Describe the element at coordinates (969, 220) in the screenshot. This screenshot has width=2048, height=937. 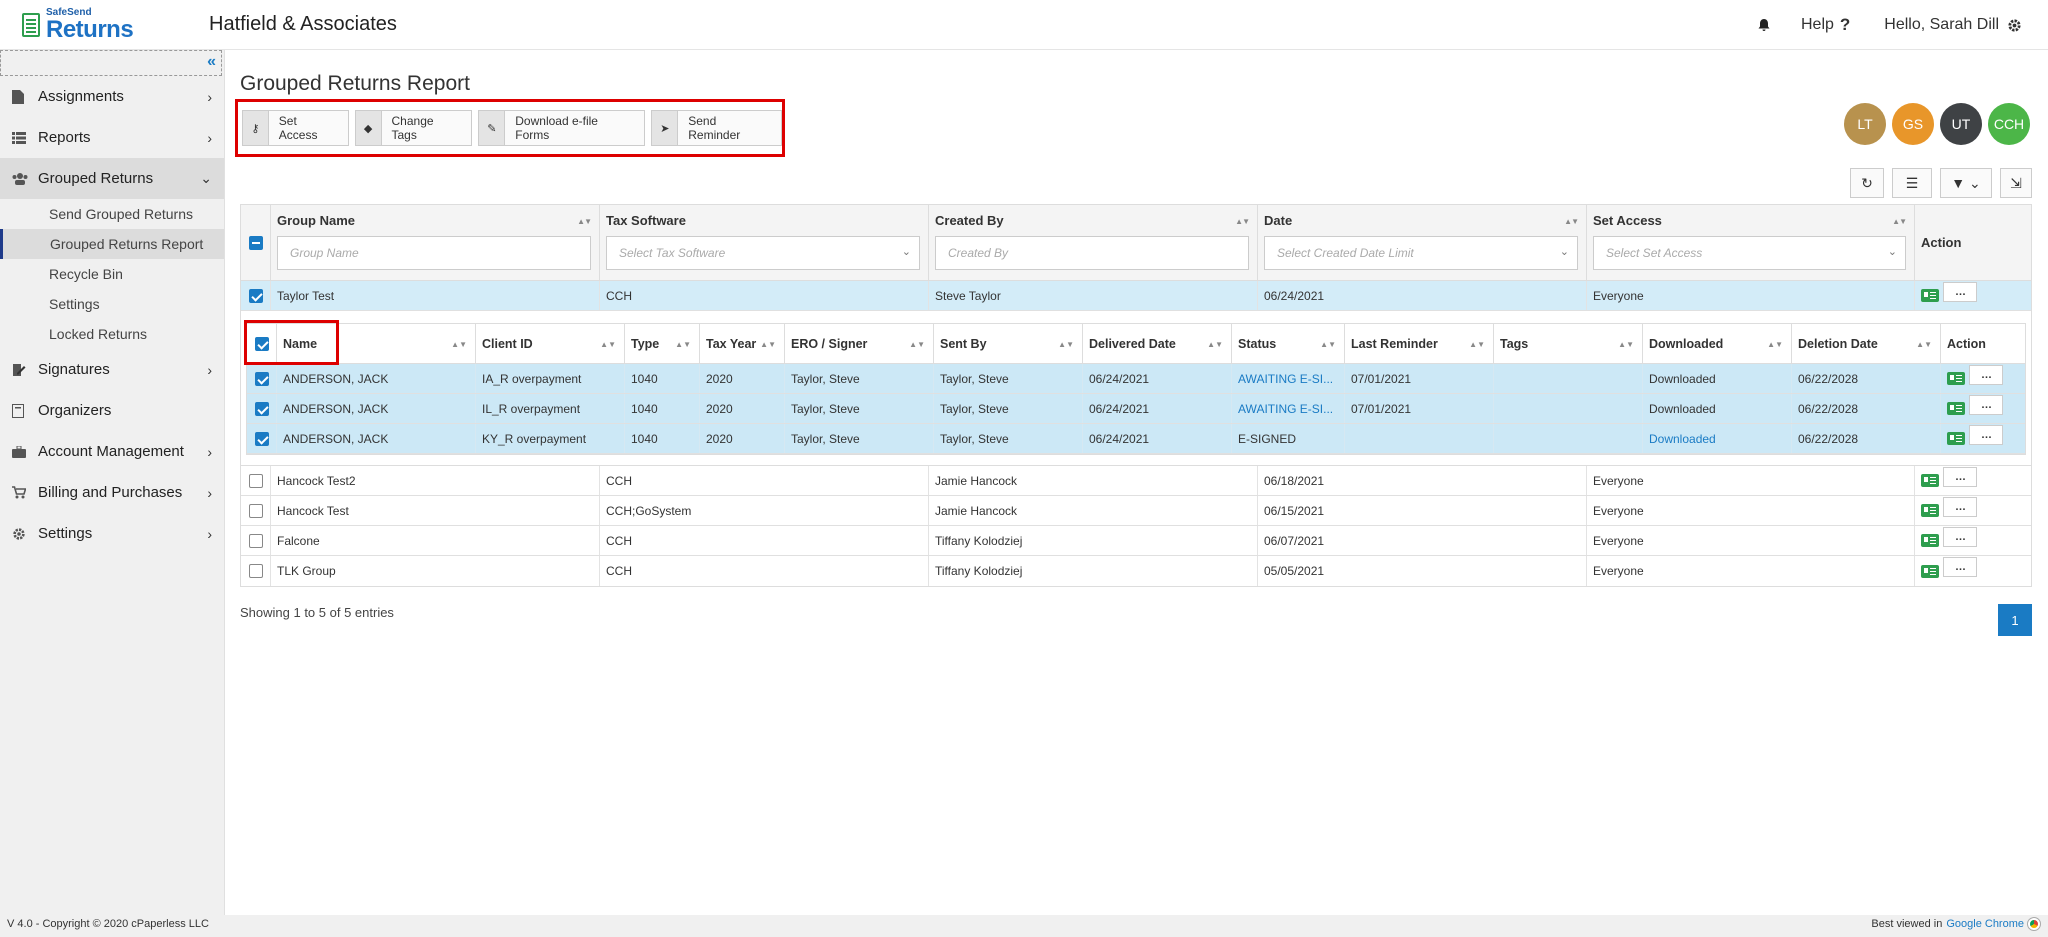
I see `column-header-created-by: Created By` at that location.